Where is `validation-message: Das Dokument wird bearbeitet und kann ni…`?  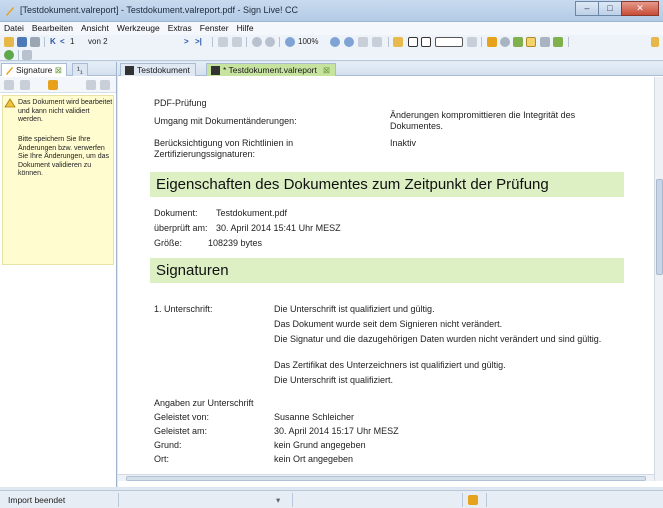
validation-message: Das Dokument wird bearbeitet und kann ni… is located at coordinates (58, 180).